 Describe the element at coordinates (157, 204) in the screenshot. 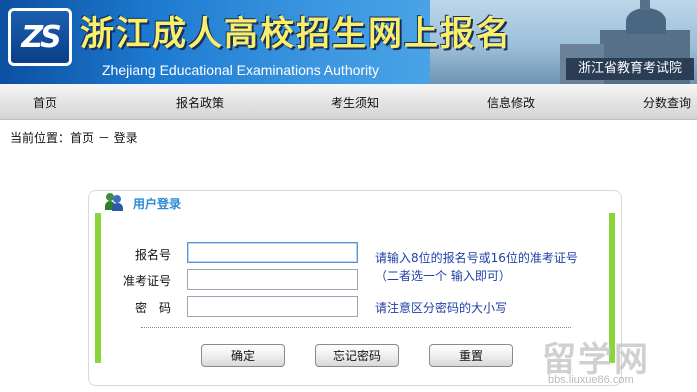

I see `login-title: 用户登录` at that location.